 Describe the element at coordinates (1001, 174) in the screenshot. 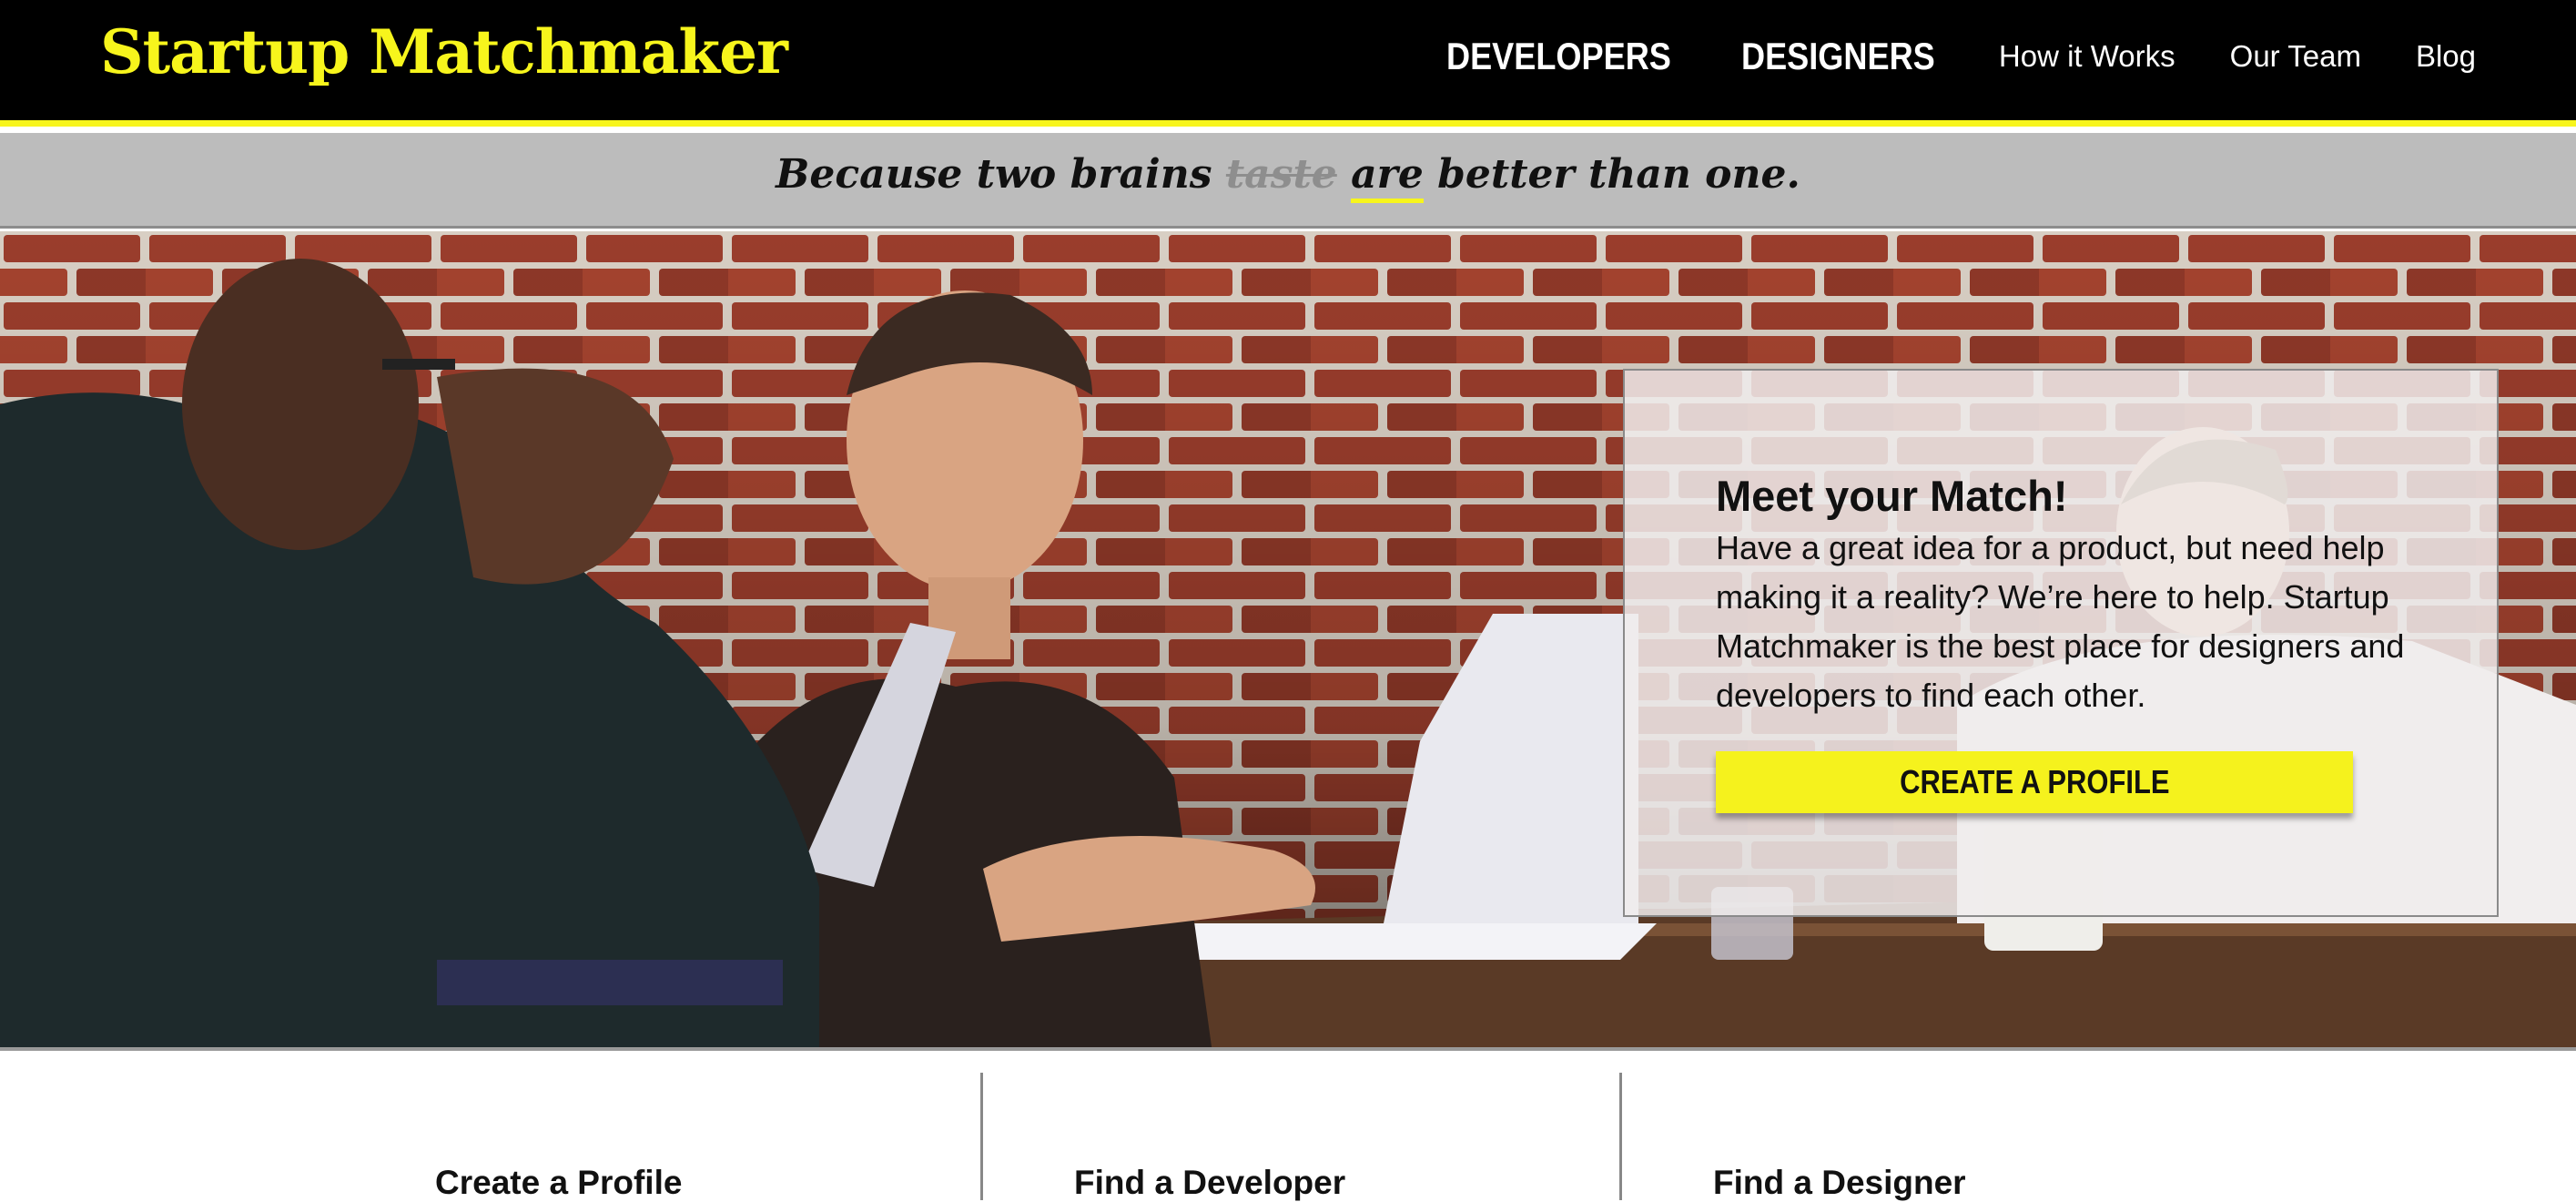

I see `tagline-start: Because two brains` at that location.